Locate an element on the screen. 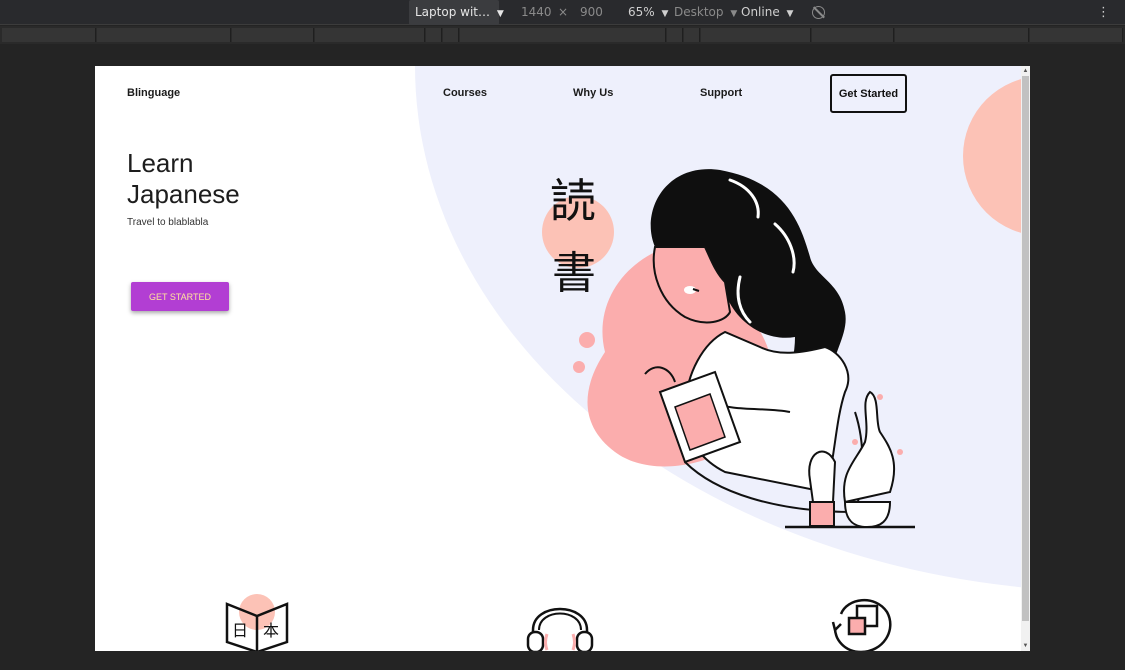 Image resolution: width=1125 pixels, height=670 pixels. book-glyph-right: 本 is located at coordinates (271, 630).